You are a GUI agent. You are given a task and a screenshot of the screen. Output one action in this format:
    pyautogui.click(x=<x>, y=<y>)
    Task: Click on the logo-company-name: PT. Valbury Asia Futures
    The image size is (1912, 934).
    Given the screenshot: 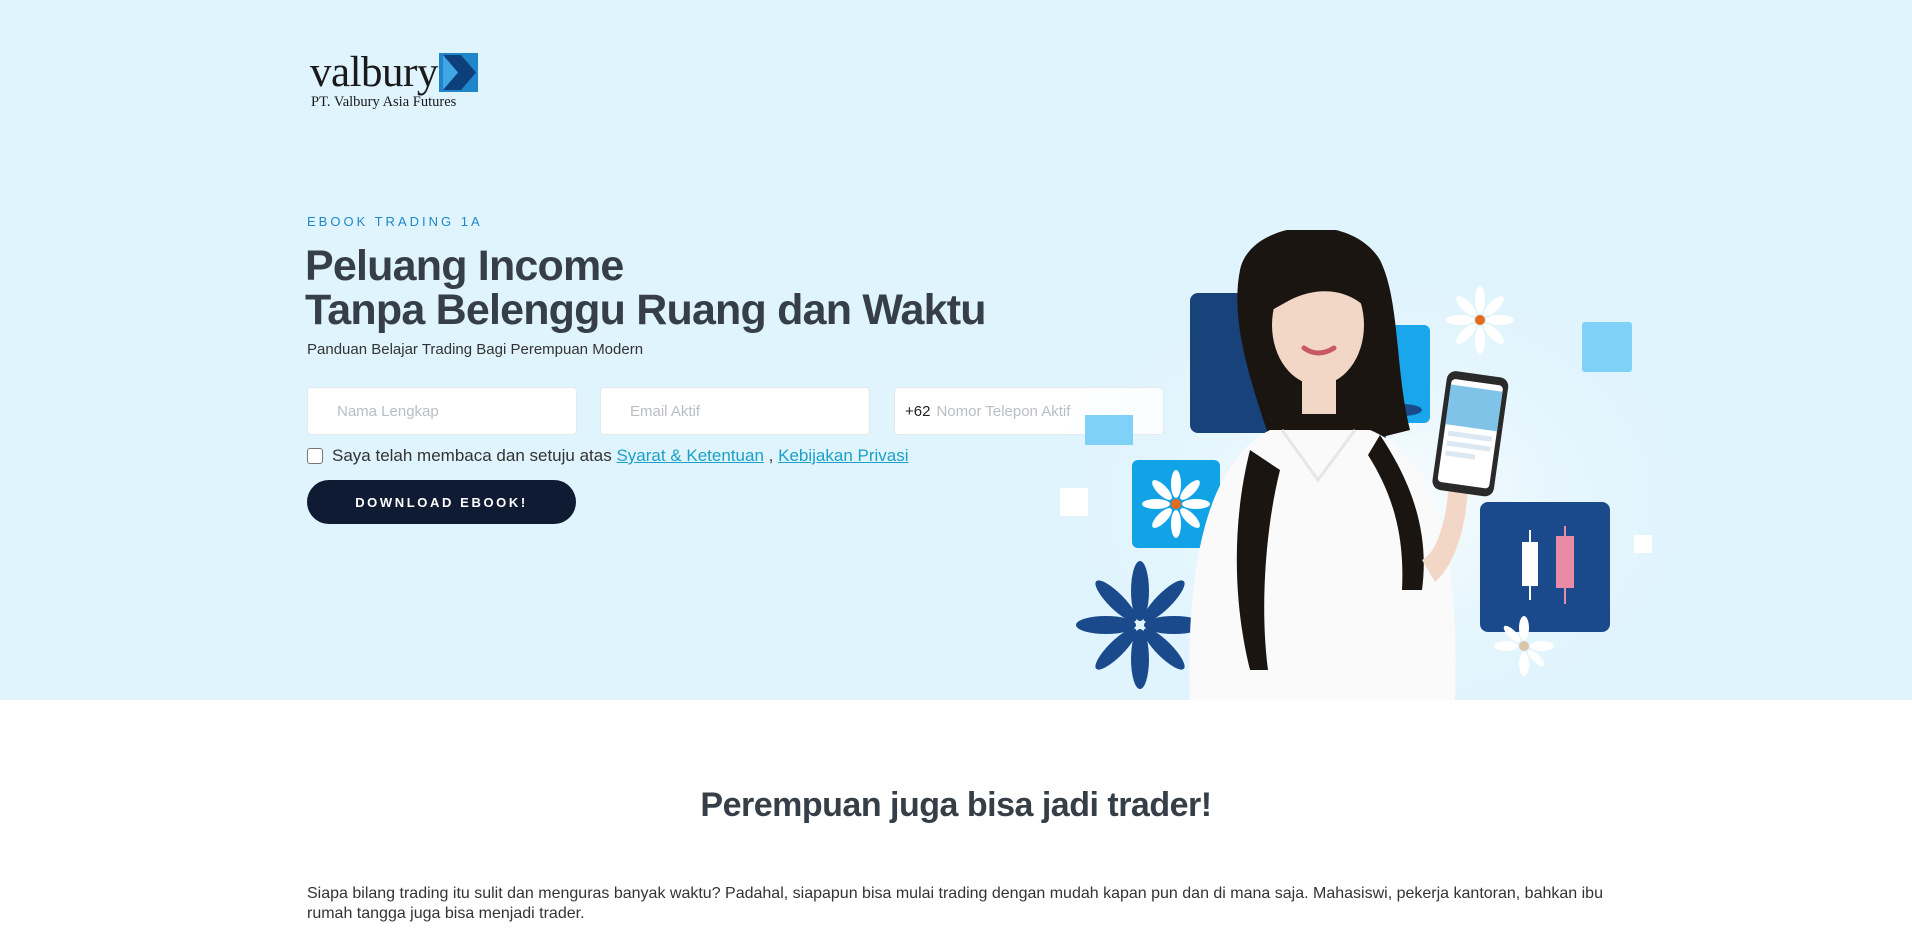 What is the action you would take?
    pyautogui.click(x=384, y=102)
    